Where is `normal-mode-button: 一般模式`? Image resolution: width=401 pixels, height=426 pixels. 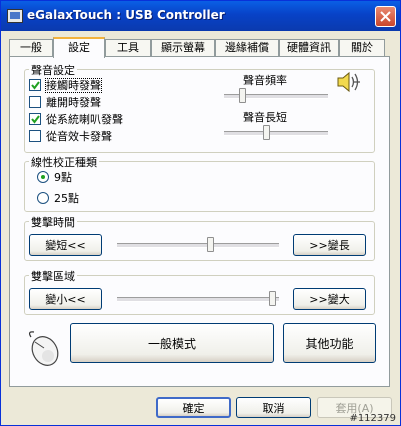
normal-mode-button: 一般模式 is located at coordinates (172, 343).